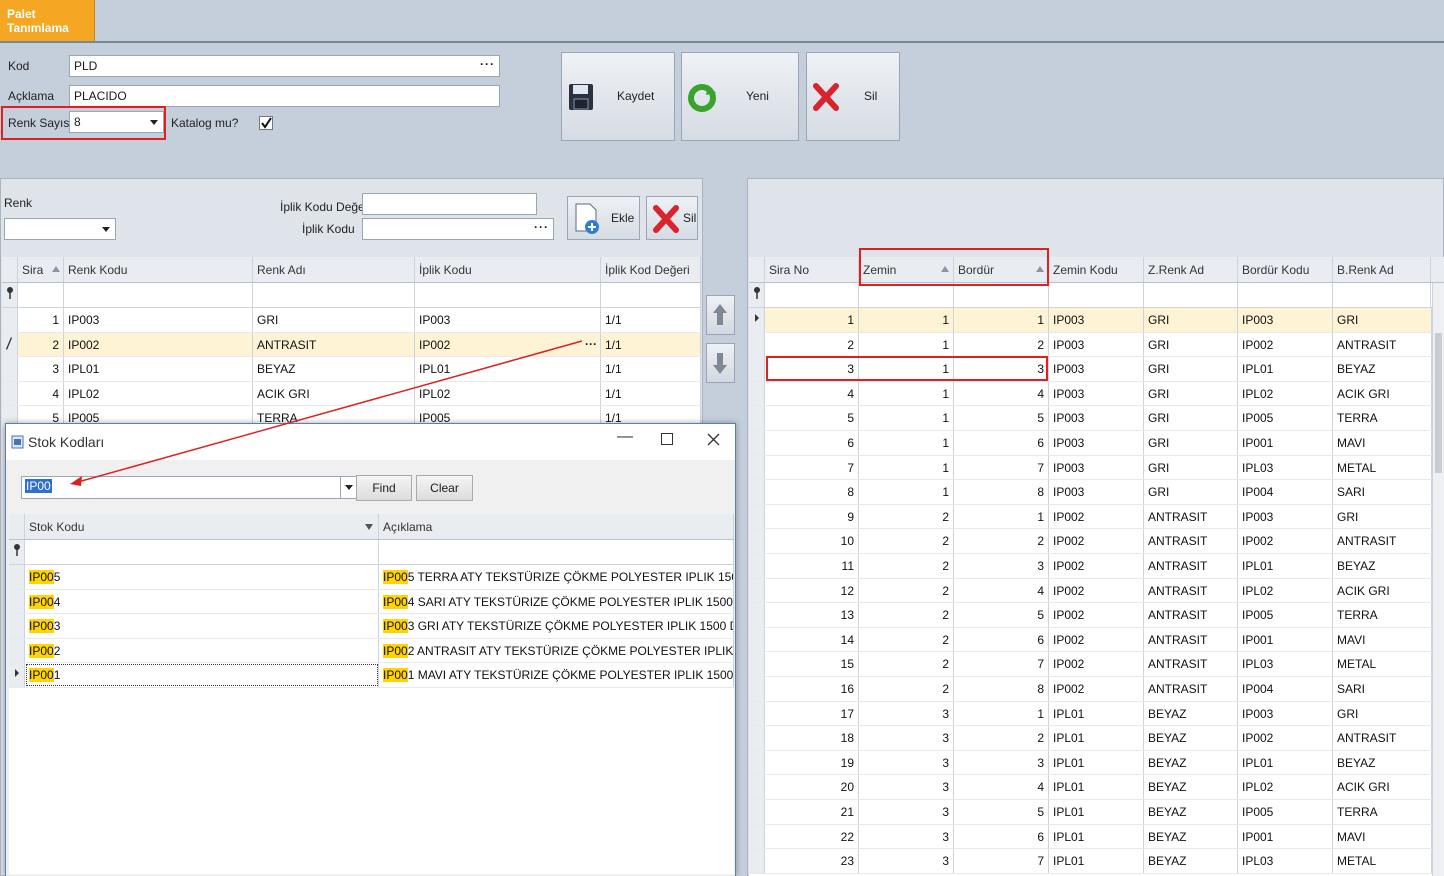  I want to click on annotation-arrow, so click(326, 413).